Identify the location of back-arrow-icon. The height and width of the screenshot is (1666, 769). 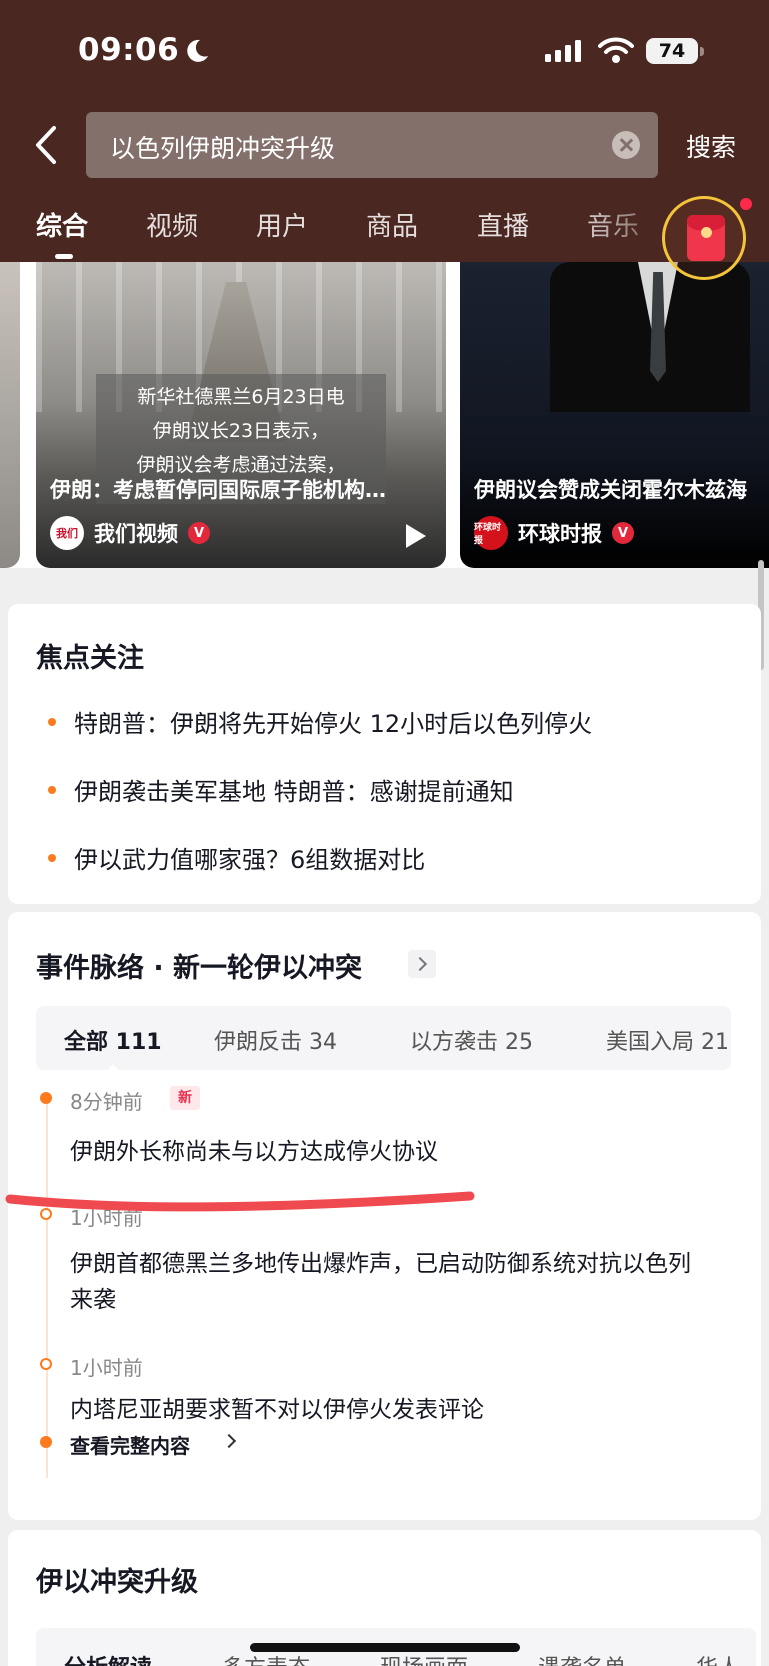
(48, 145).